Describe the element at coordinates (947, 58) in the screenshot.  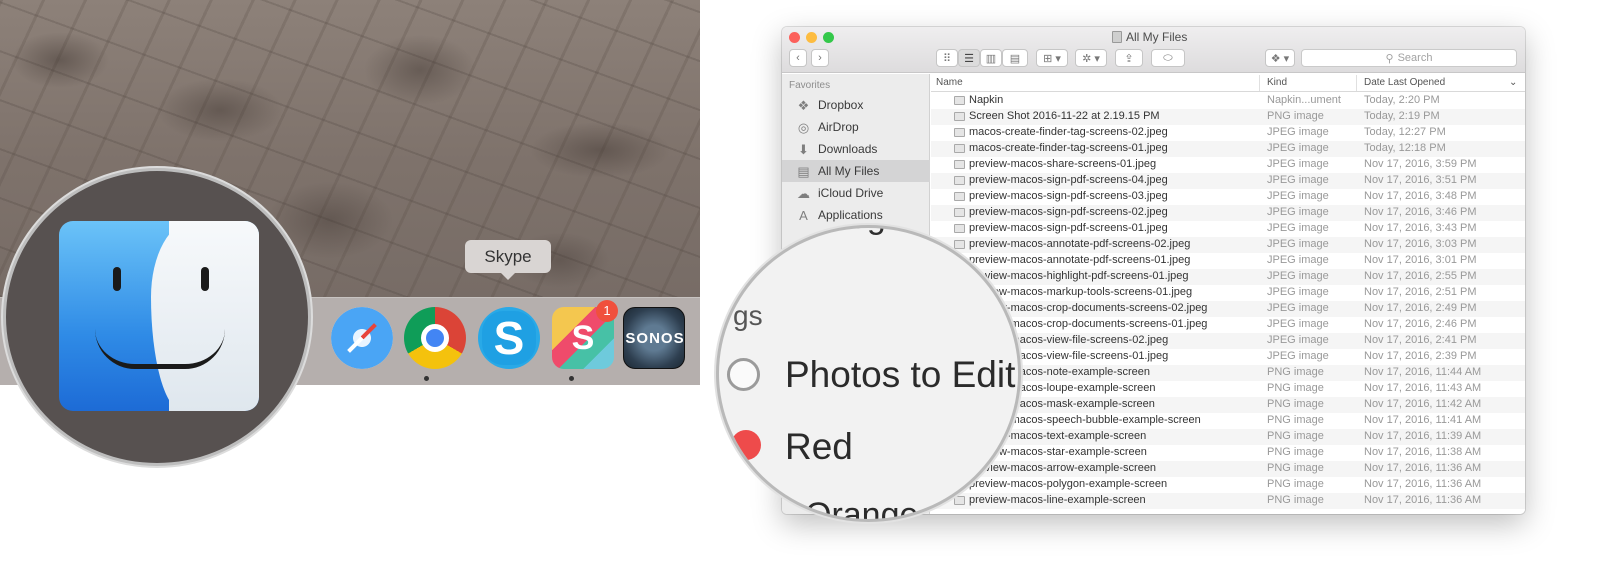
I see `icon-view-button: ⠿` at that location.